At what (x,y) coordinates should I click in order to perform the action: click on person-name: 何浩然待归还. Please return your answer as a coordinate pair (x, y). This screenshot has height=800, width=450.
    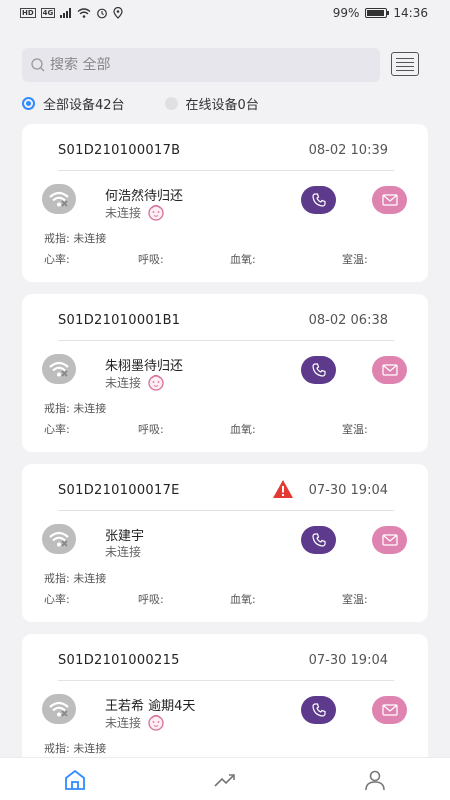
    Looking at the image, I should click on (144, 196).